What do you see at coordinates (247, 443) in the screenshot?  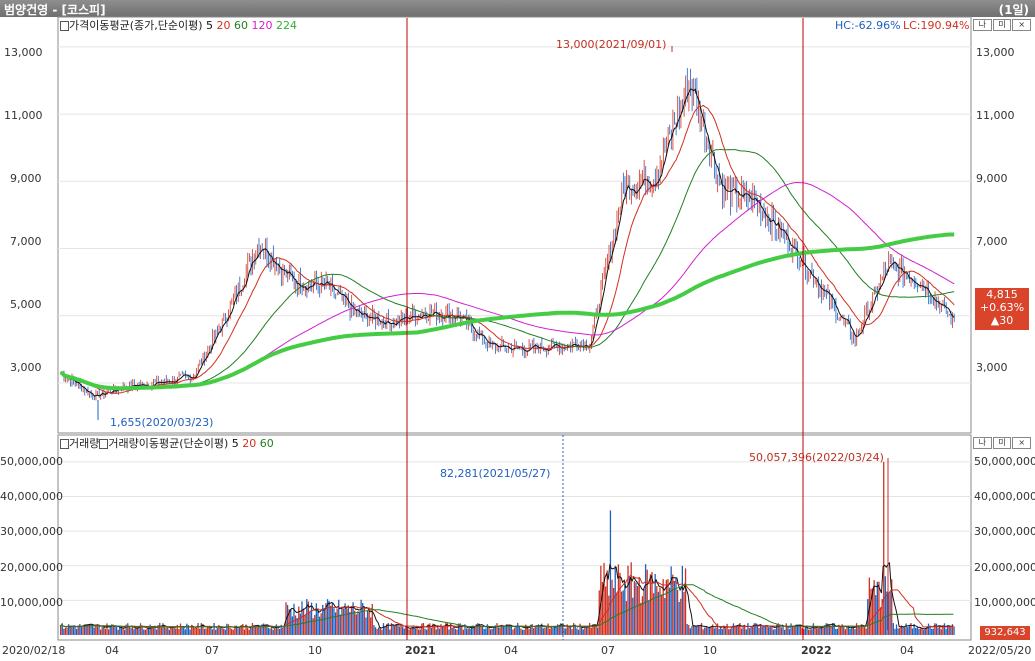 I see `ma-legend-20: 20` at bounding box center [247, 443].